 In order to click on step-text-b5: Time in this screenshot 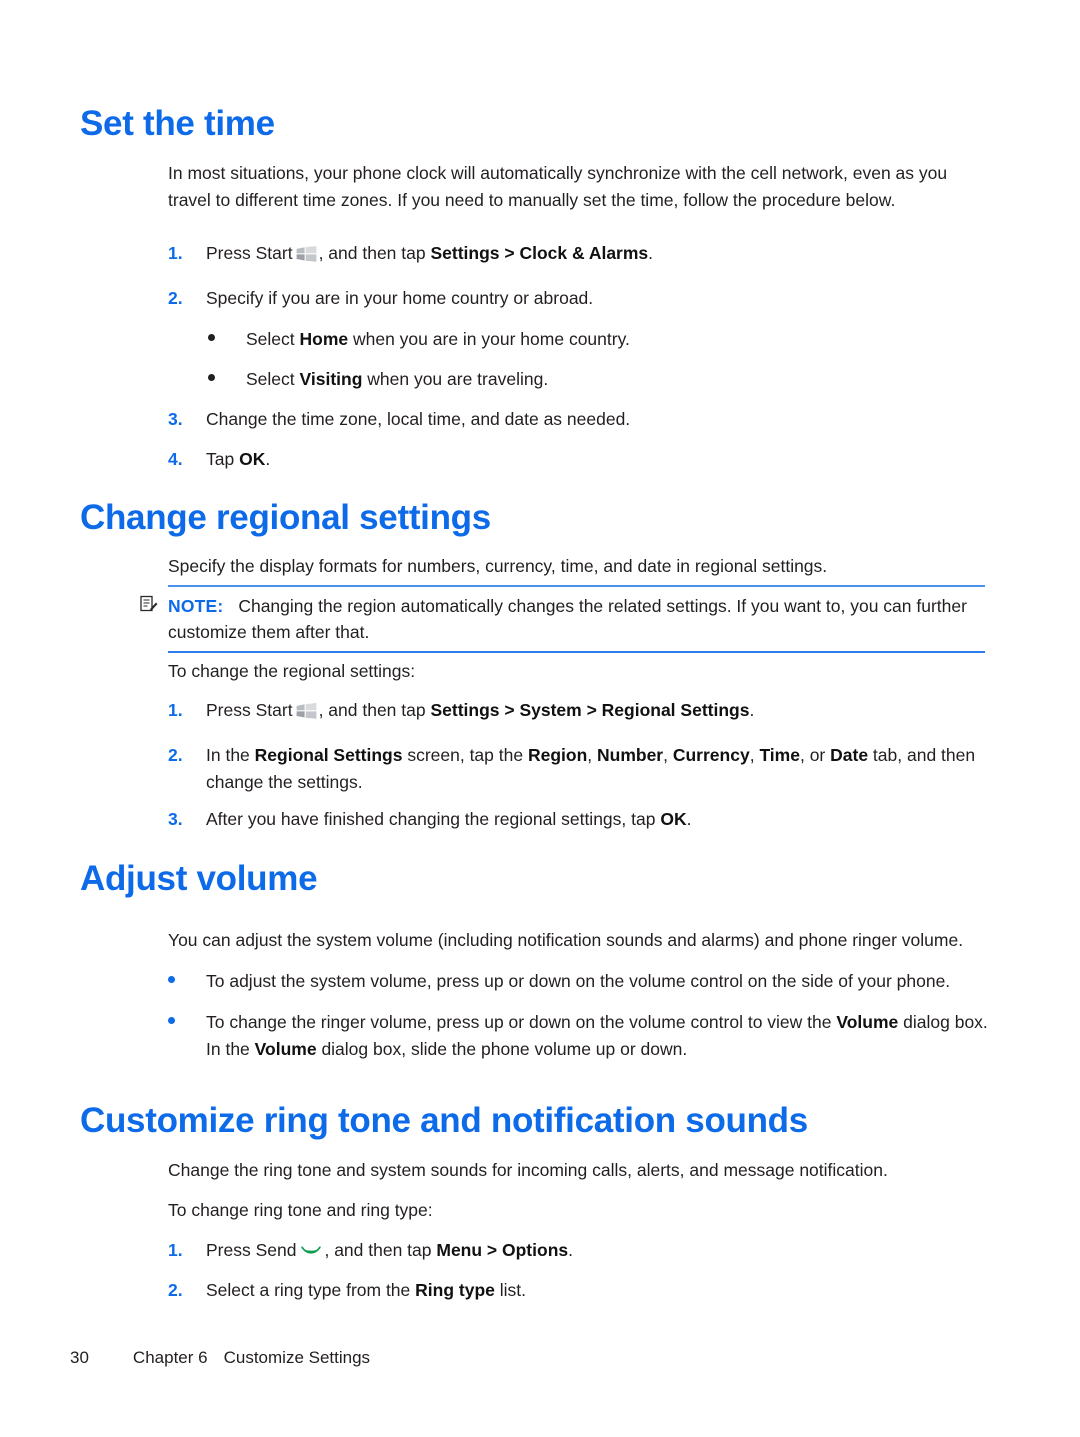, I will do `click(779, 755)`.